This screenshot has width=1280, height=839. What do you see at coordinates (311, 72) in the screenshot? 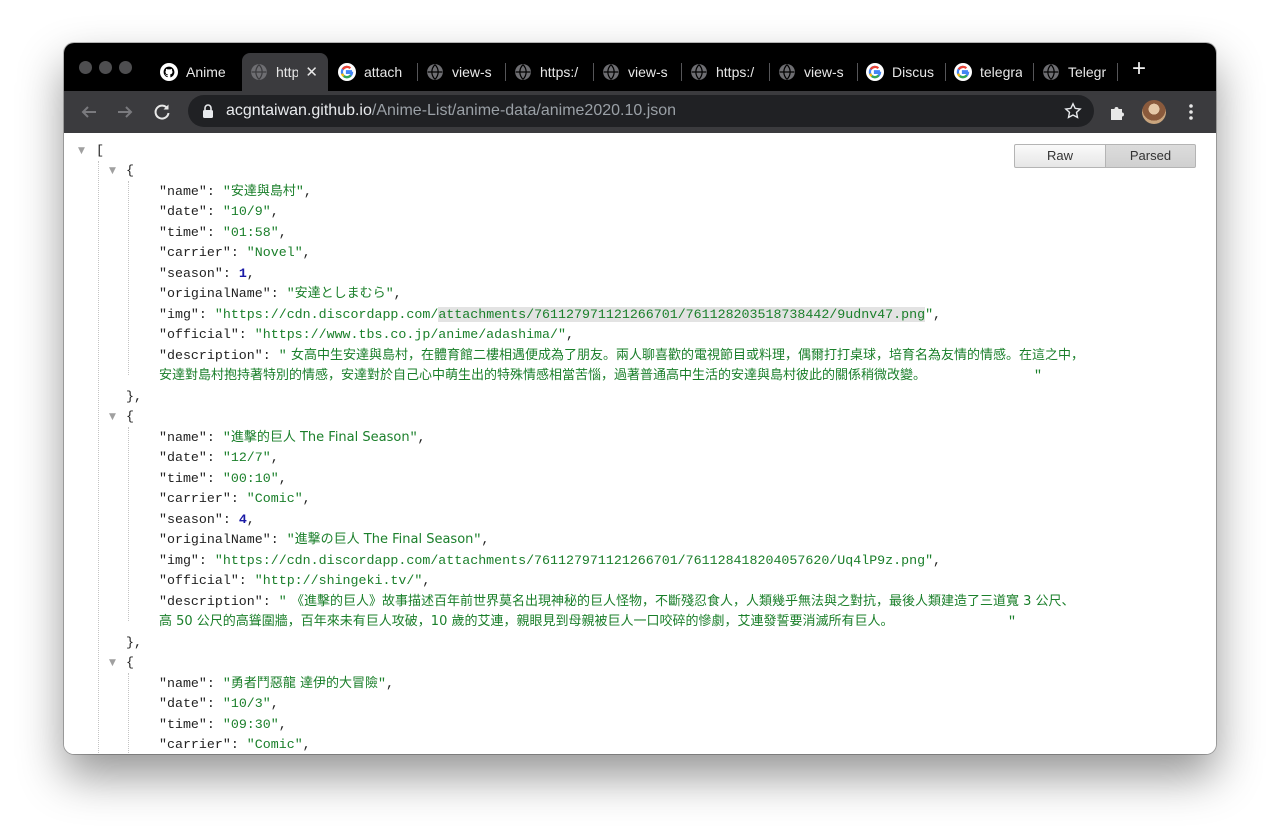
I see `close-tab-icon: ✕` at bounding box center [311, 72].